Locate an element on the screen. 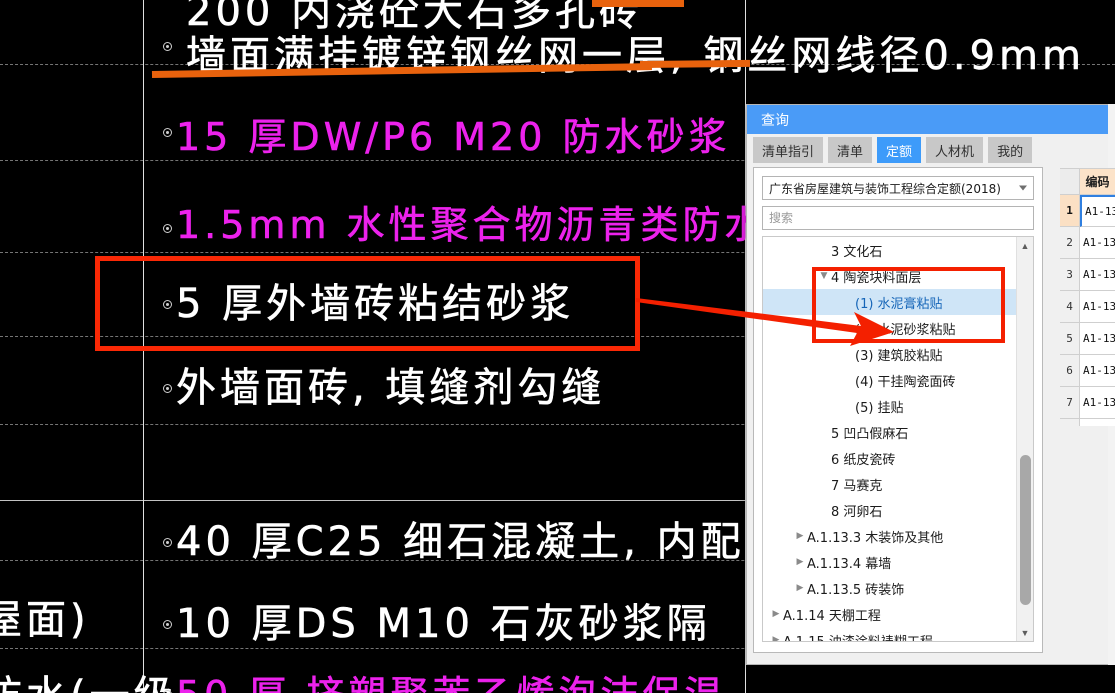 The height and width of the screenshot is (693, 1115). tree-item: ▶(2) 水泥砂浆粘贴 is located at coordinates (889, 328).